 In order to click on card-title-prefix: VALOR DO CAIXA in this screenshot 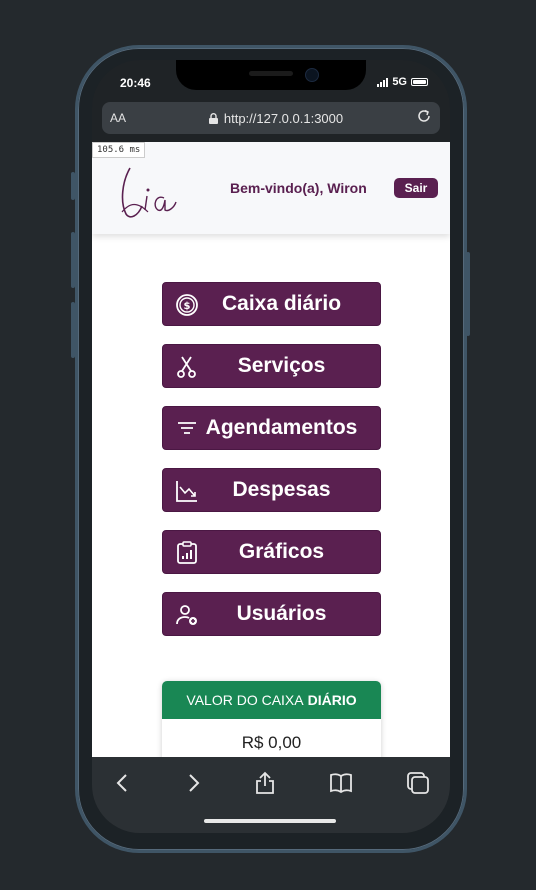, I will do `click(245, 700)`.